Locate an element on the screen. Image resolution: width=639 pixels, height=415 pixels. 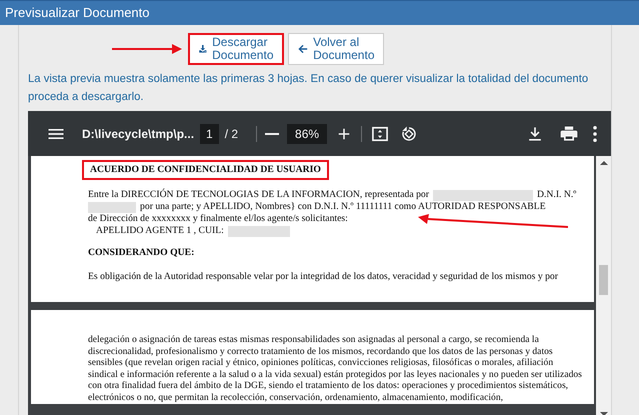
page-number-field: 1 is located at coordinates (209, 134).